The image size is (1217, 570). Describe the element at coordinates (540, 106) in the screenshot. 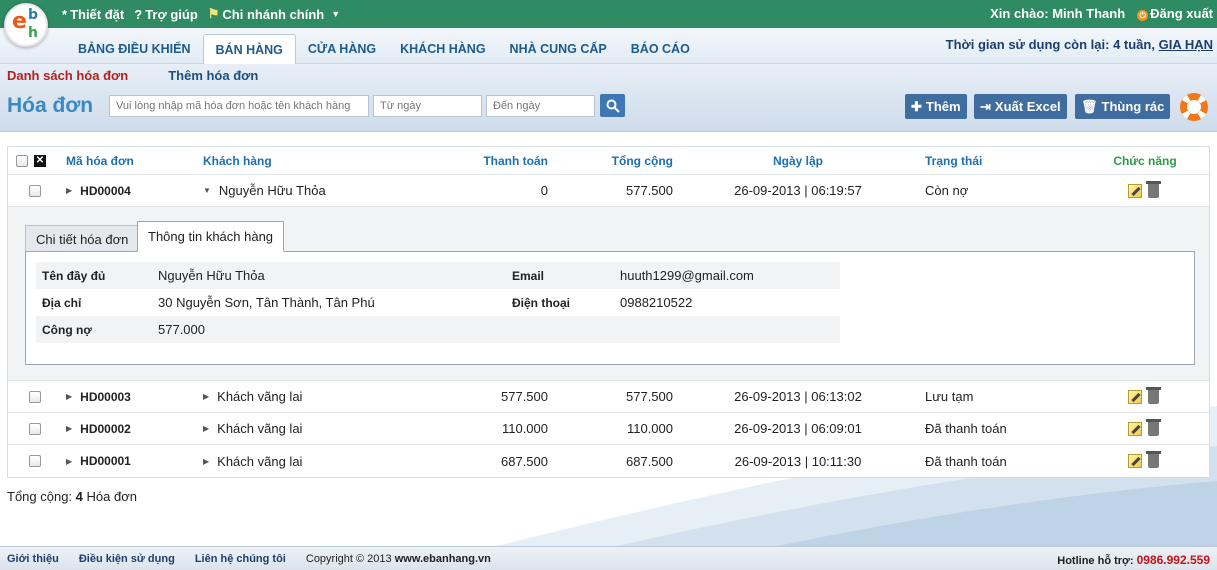

I see `to-date-input` at that location.